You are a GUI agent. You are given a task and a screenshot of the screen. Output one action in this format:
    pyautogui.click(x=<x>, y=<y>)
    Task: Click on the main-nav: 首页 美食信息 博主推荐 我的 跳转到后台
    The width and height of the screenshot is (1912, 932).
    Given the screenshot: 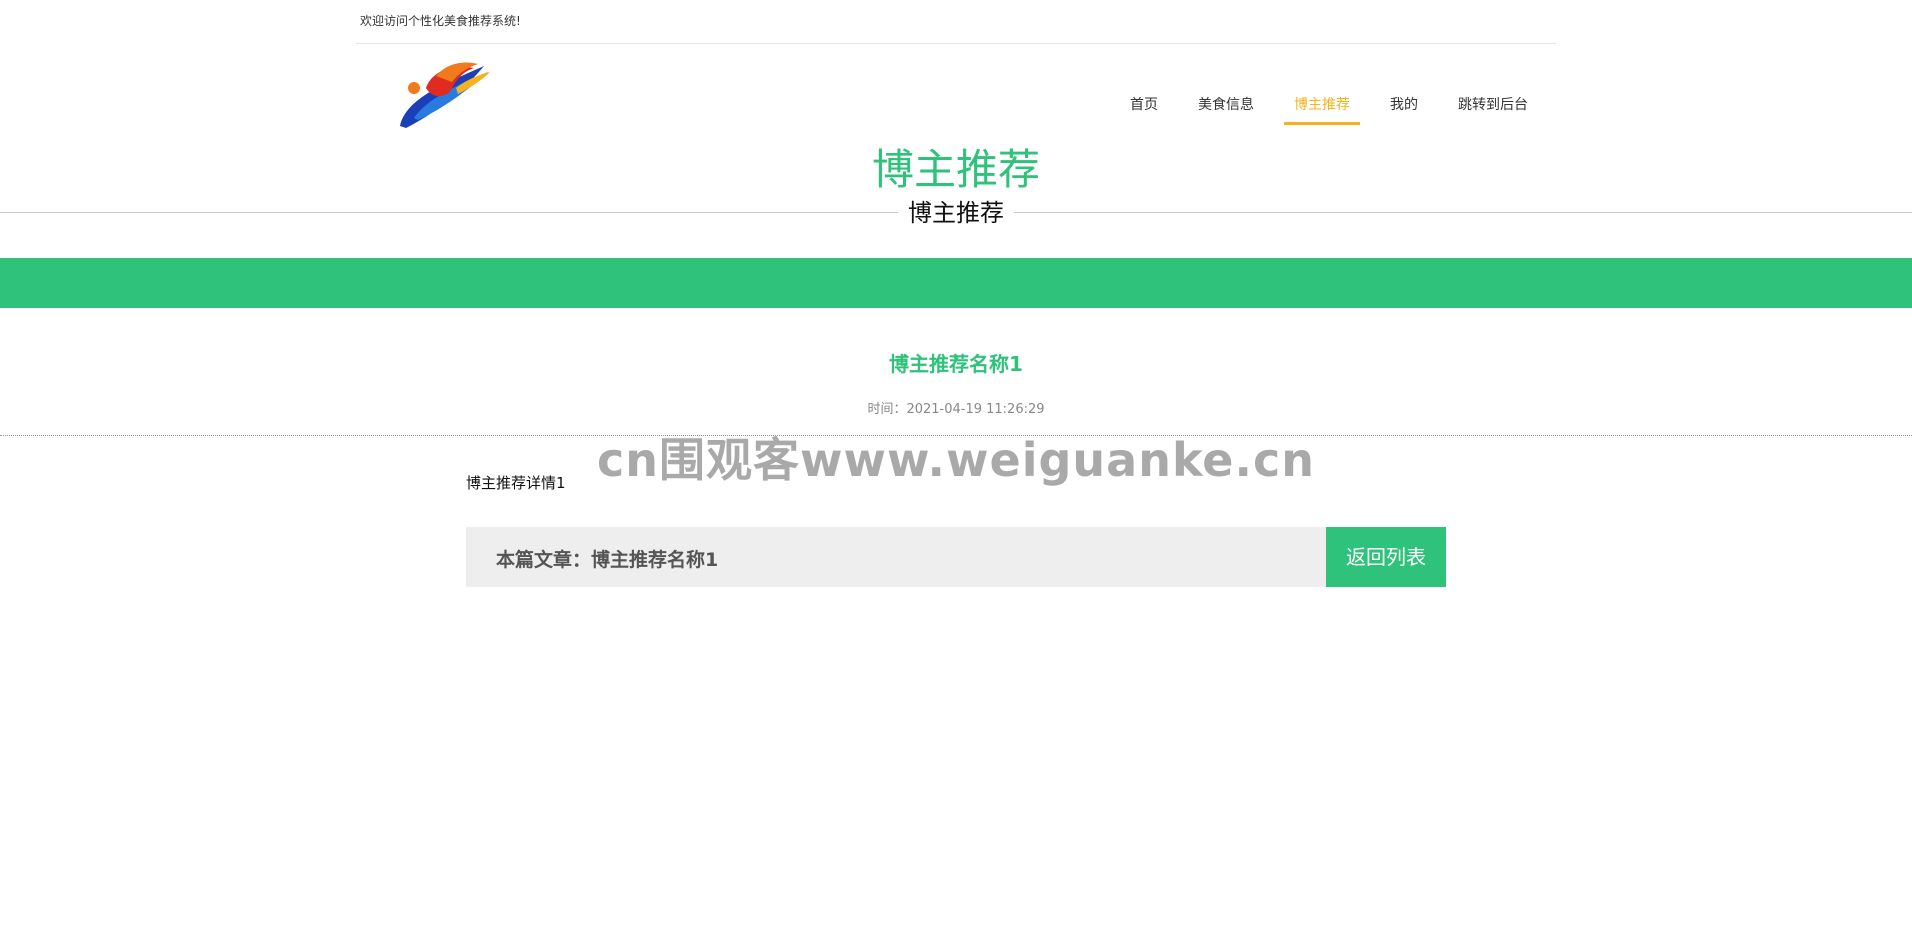 What is the action you would take?
    pyautogui.click(x=1319, y=106)
    